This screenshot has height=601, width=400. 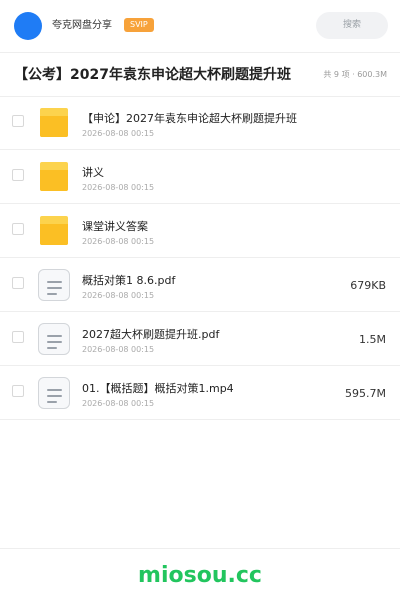 I want to click on footer: miosou.cc, so click(x=200, y=574).